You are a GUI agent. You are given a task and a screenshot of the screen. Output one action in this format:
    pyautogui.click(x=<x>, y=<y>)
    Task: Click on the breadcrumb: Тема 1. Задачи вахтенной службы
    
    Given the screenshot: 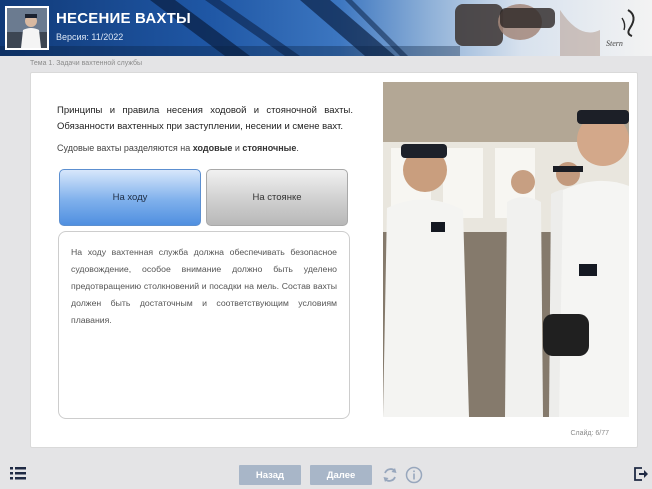 What is the action you would take?
    pyautogui.click(x=86, y=63)
    